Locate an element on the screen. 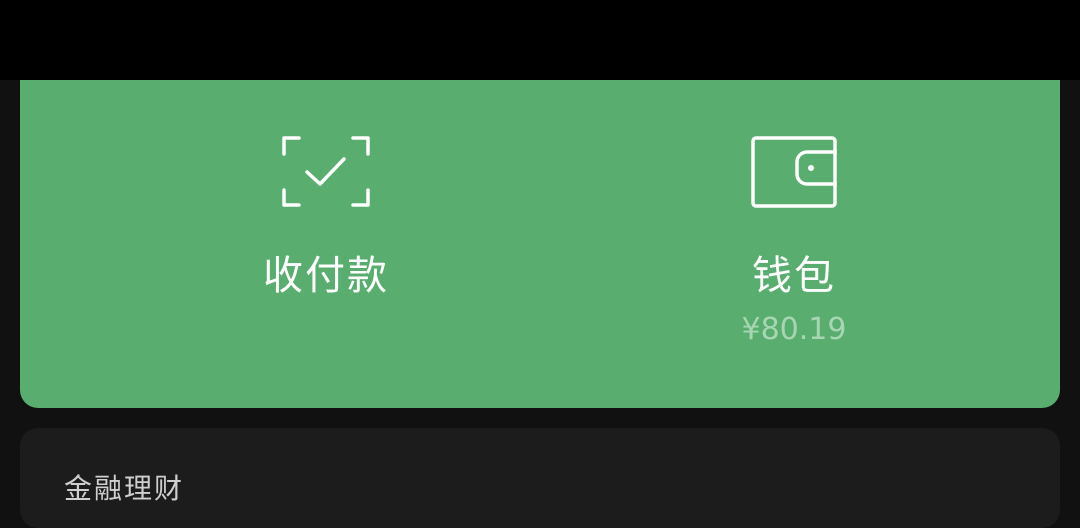 Image resolution: width=1080 pixels, height=528 pixels. wallet-icon is located at coordinates (794, 172).